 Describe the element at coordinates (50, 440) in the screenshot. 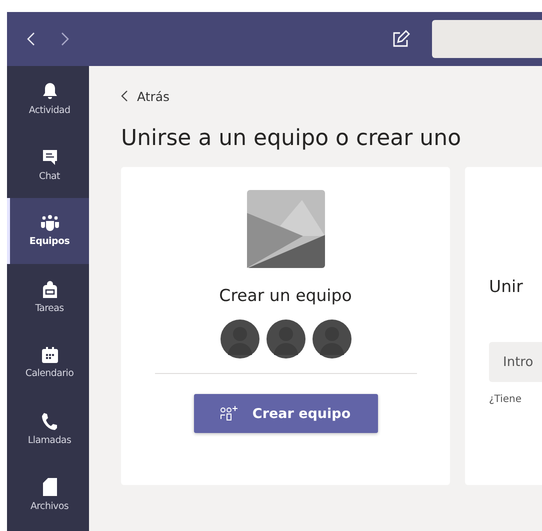

I see `sidebar-label: Llamadas` at that location.